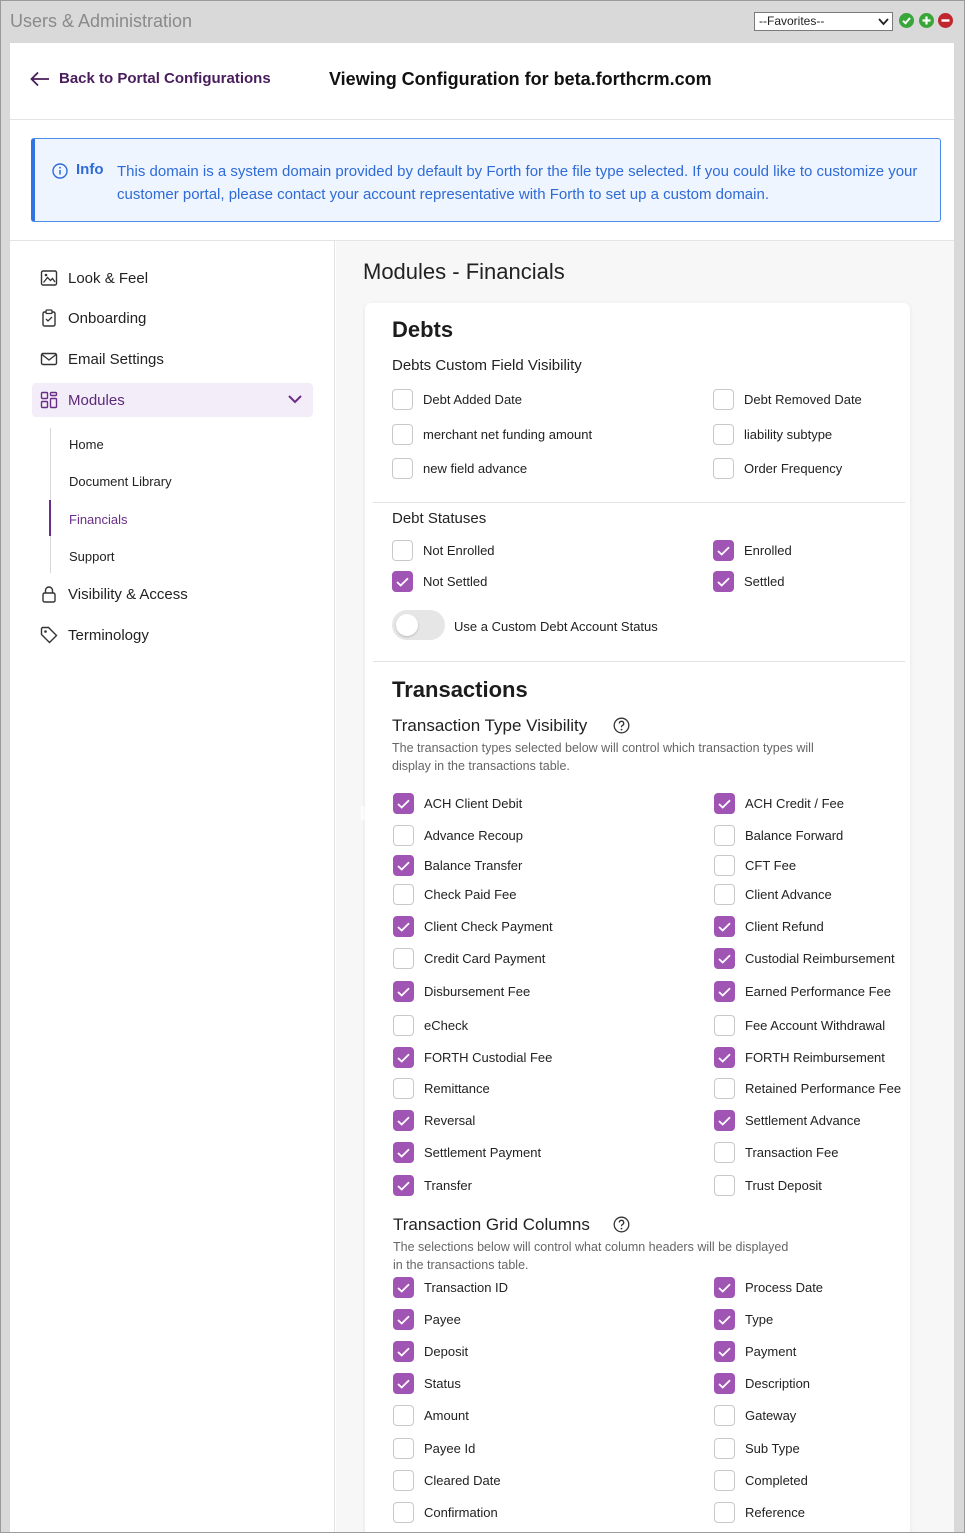 Image resolution: width=965 pixels, height=1533 pixels. Describe the element at coordinates (926, 20) in the screenshot. I see `add-icon` at that location.